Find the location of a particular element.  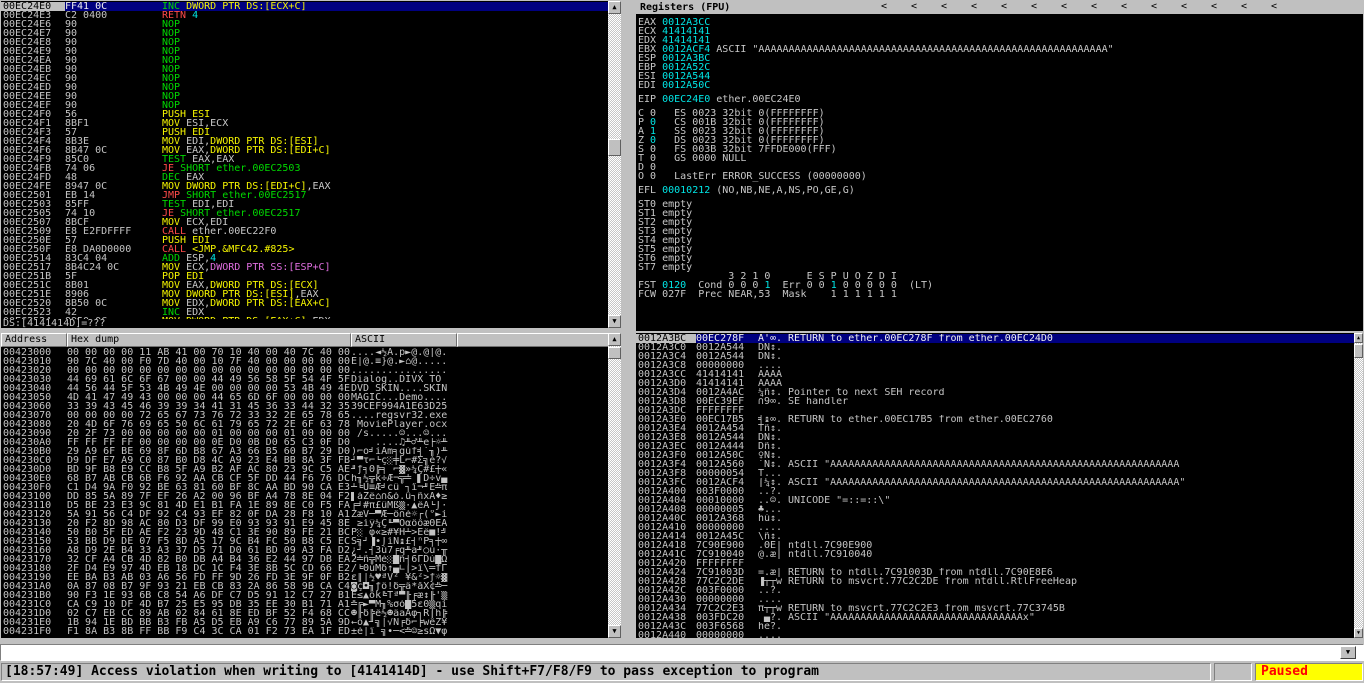

register-line: S 0 FS 003B 32bit 7FFDE000(FFF) is located at coordinates (1000, 150).